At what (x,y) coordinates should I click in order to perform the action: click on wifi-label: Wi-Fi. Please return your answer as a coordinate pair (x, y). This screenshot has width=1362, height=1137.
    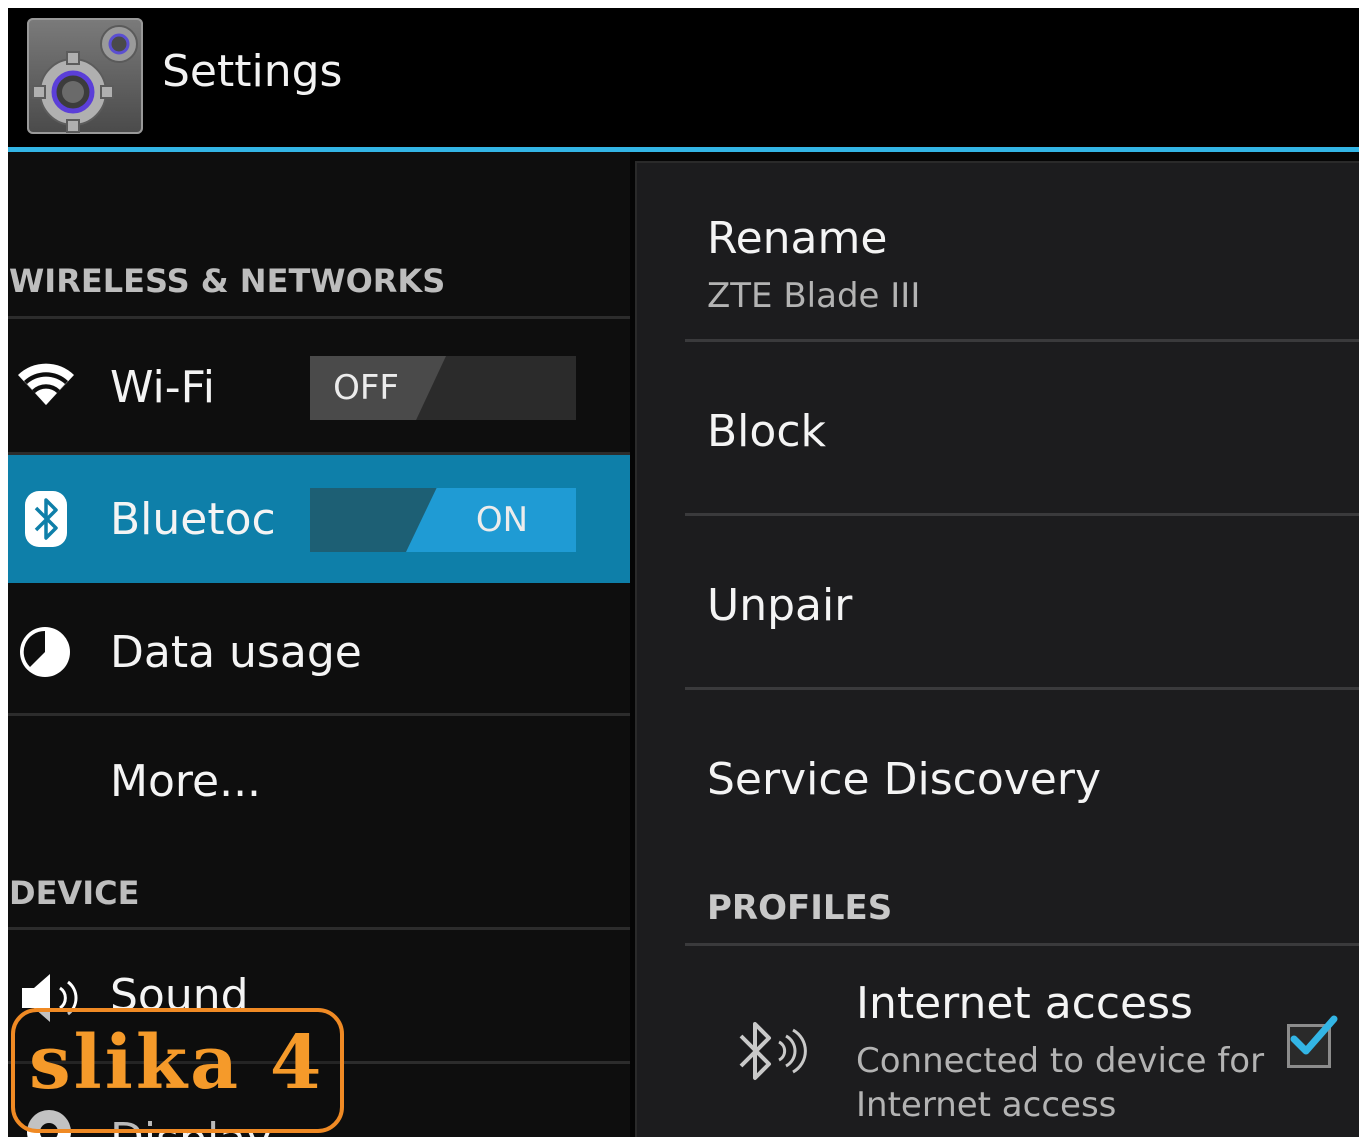
    Looking at the image, I should click on (162, 387).